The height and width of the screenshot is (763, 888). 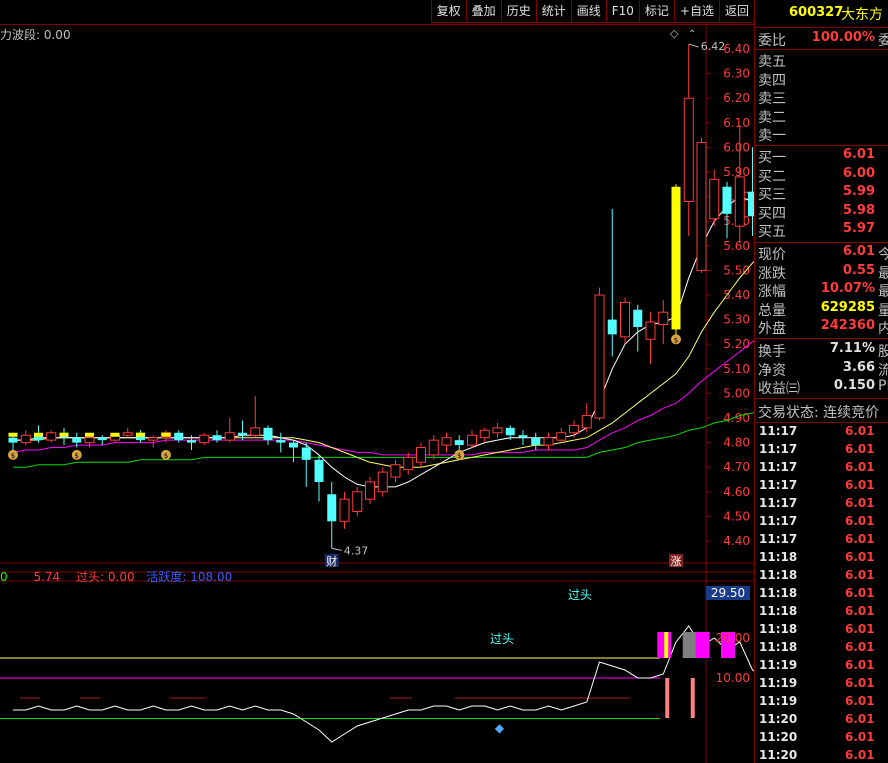 I want to click on trade-status: 交易状态: 连续竞价, so click(x=822, y=411).